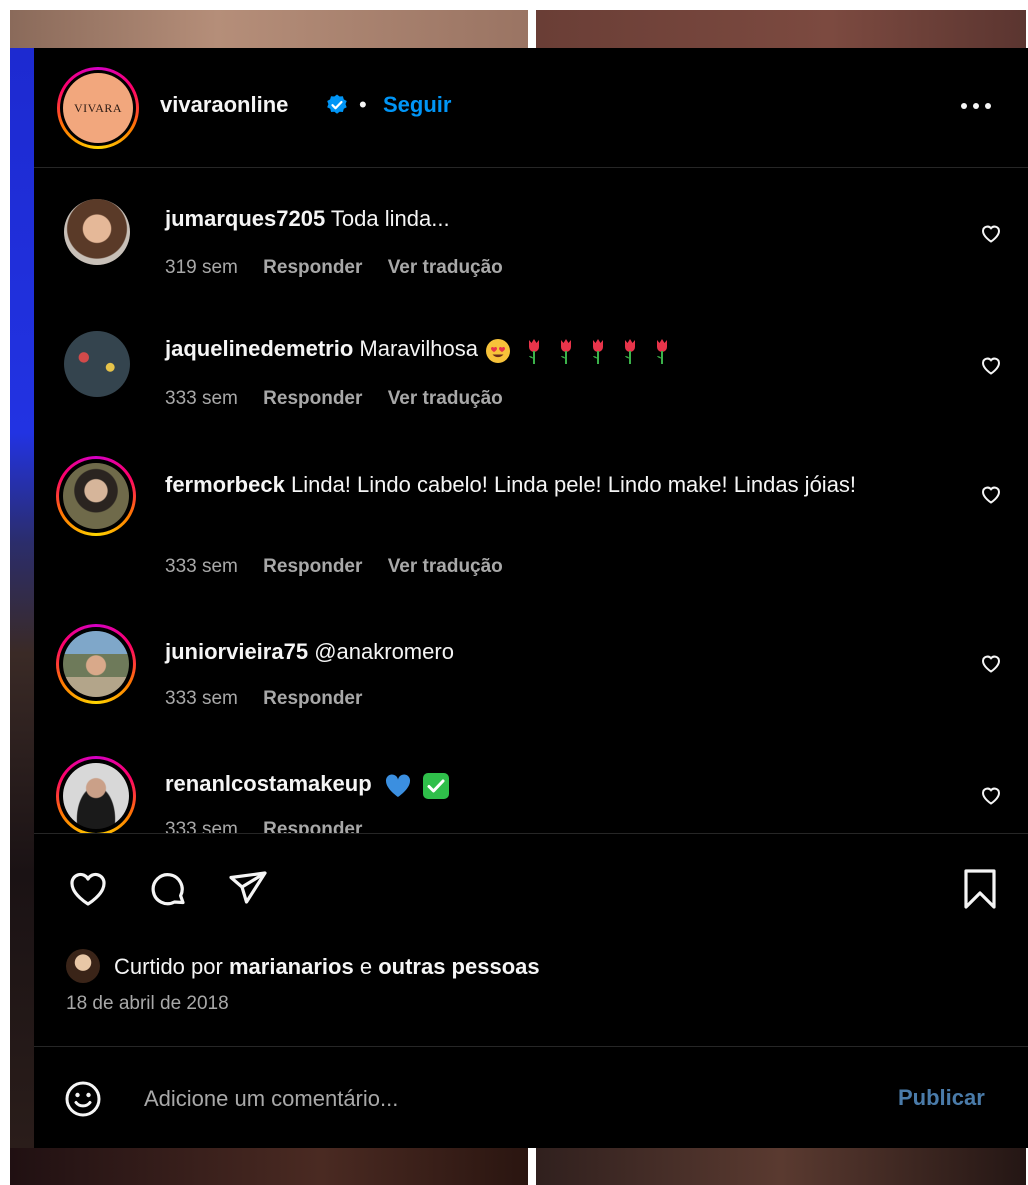 The width and height of the screenshot is (1028, 1185). What do you see at coordinates (291, 966) in the screenshot?
I see `liker-username: marianarios` at bounding box center [291, 966].